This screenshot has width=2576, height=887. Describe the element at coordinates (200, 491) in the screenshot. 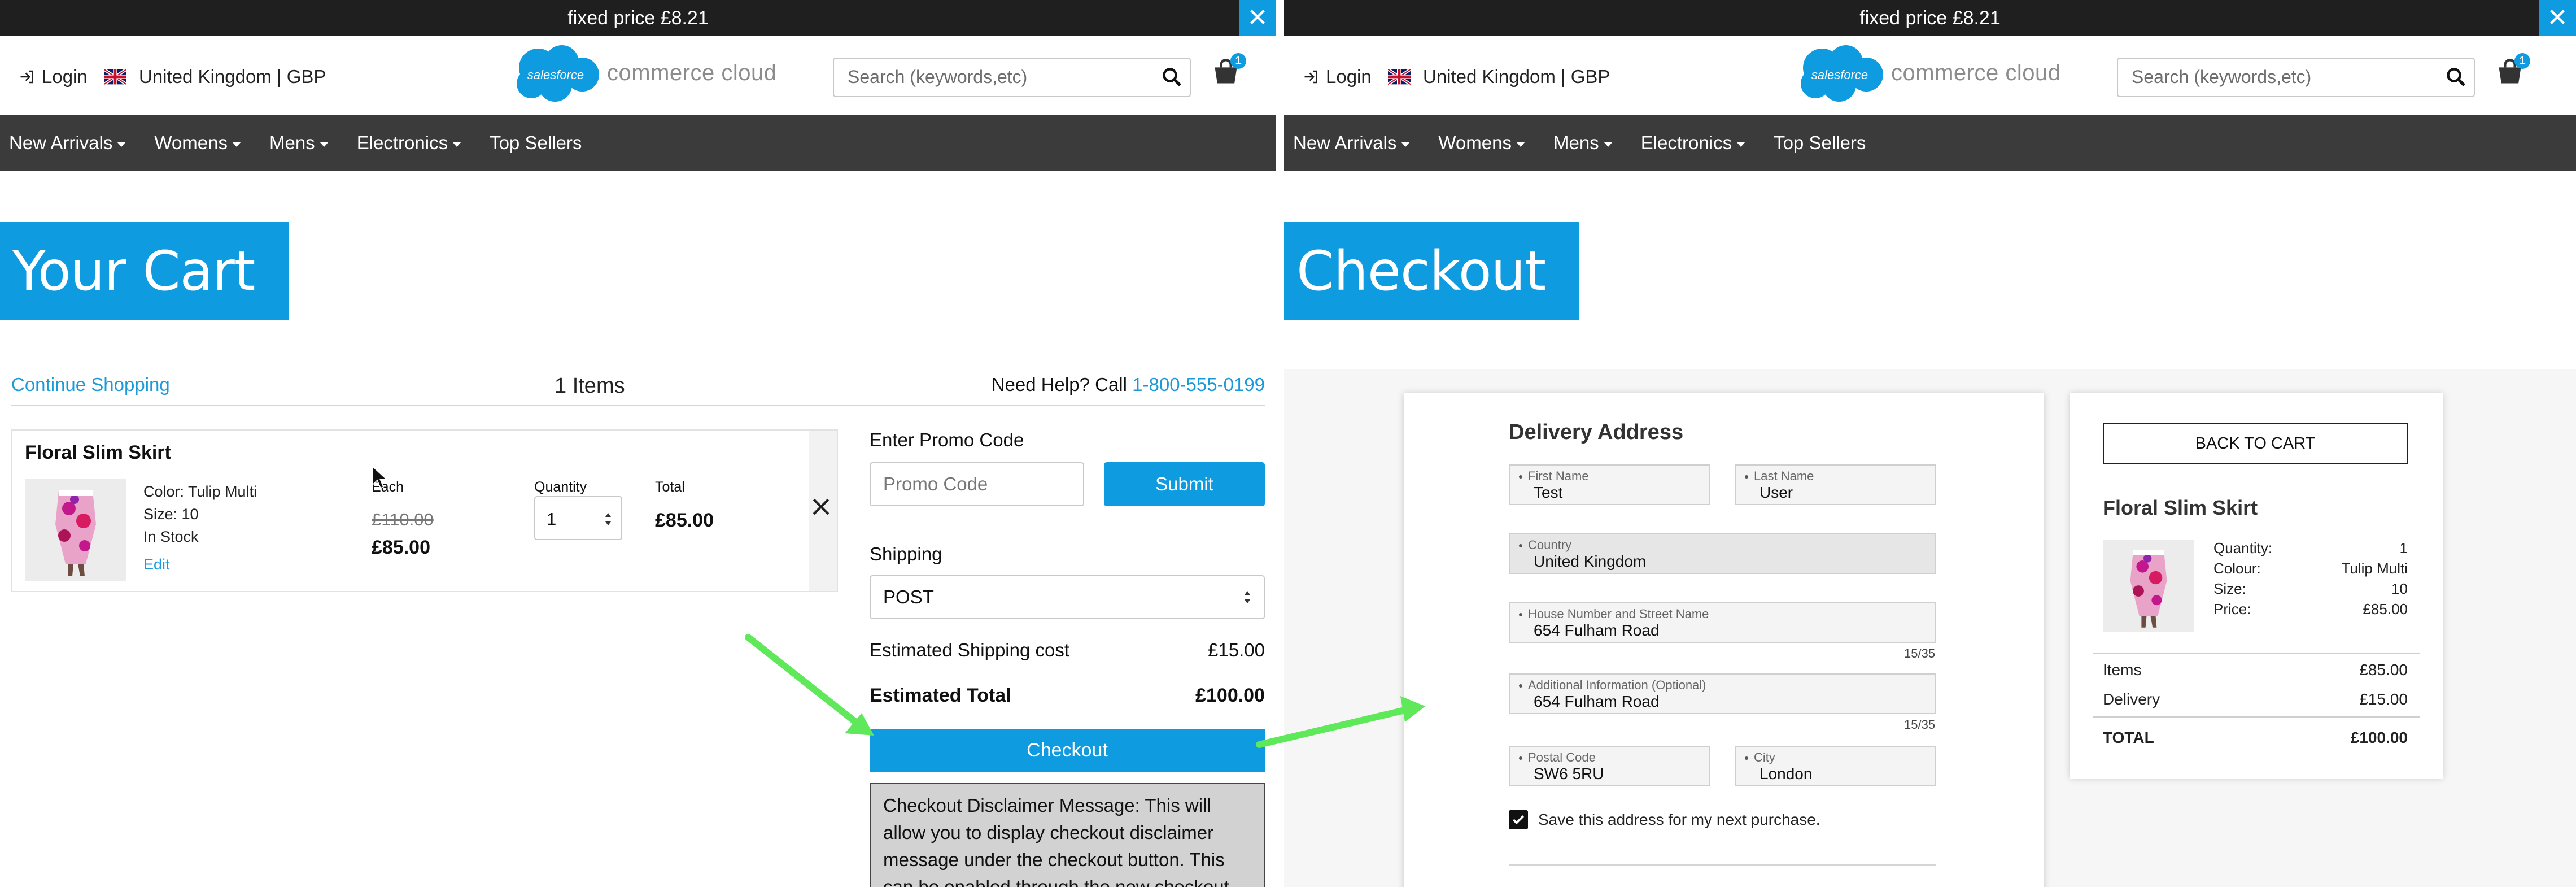

I see `product-color: Color: Tulip Multi` at that location.